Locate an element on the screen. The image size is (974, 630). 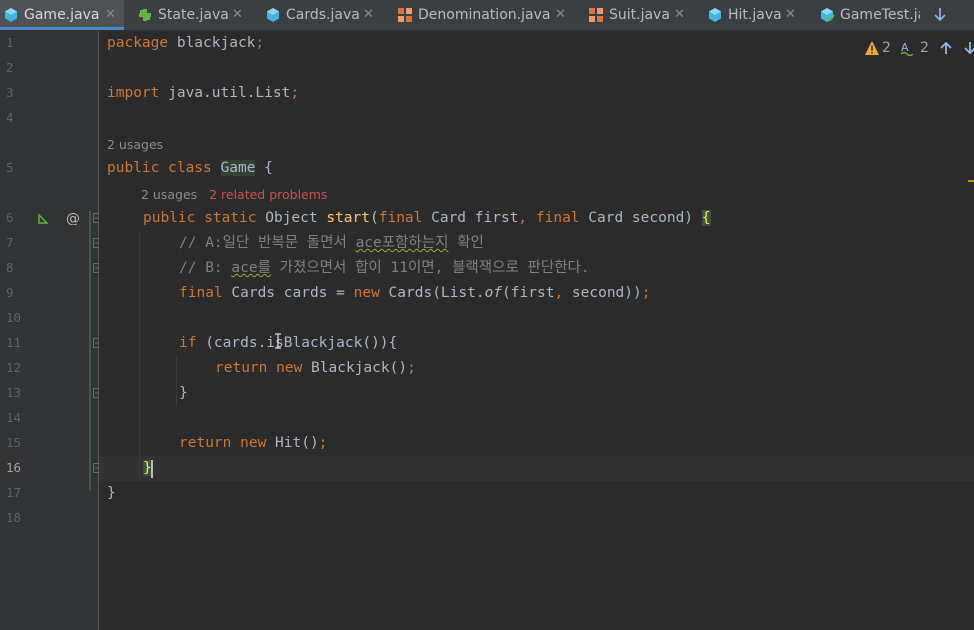
line-number: 9 is located at coordinates (10, 292).